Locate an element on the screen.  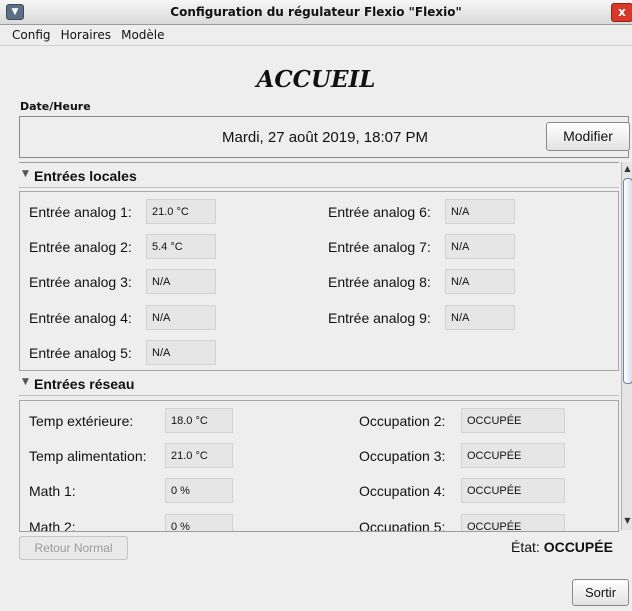
network-left-label: Temp extérieure: is located at coordinates (81, 421).